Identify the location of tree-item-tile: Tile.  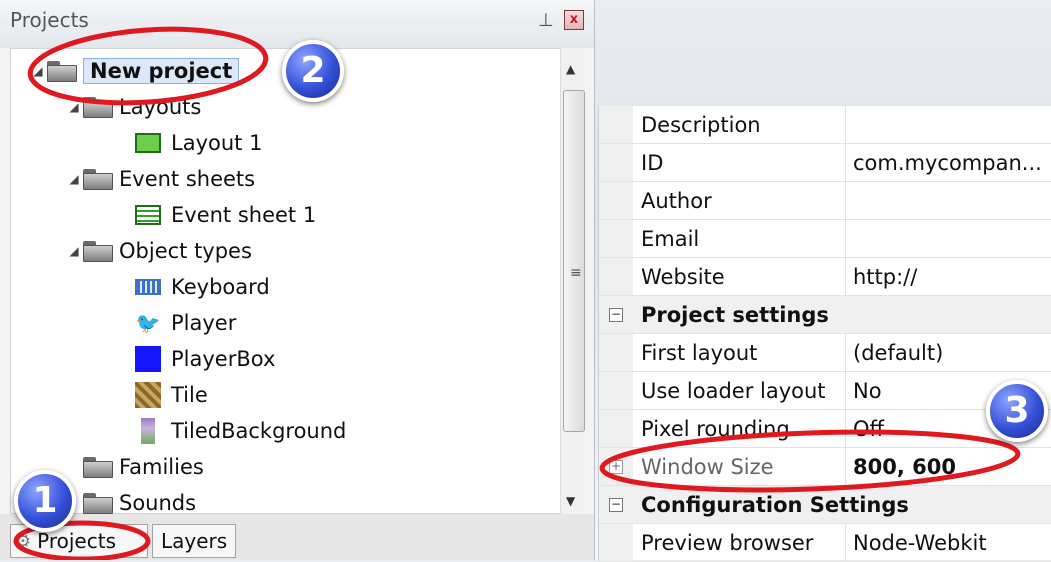
(171, 395).